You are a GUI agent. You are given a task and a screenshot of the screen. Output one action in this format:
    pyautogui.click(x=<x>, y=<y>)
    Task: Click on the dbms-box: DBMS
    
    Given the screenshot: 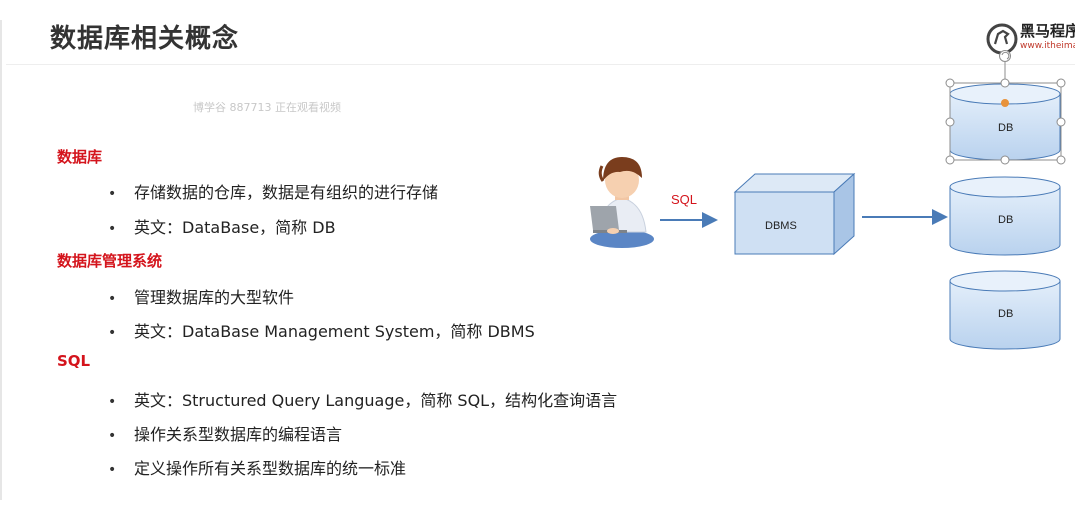 What is the action you would take?
    pyautogui.click(x=794, y=214)
    